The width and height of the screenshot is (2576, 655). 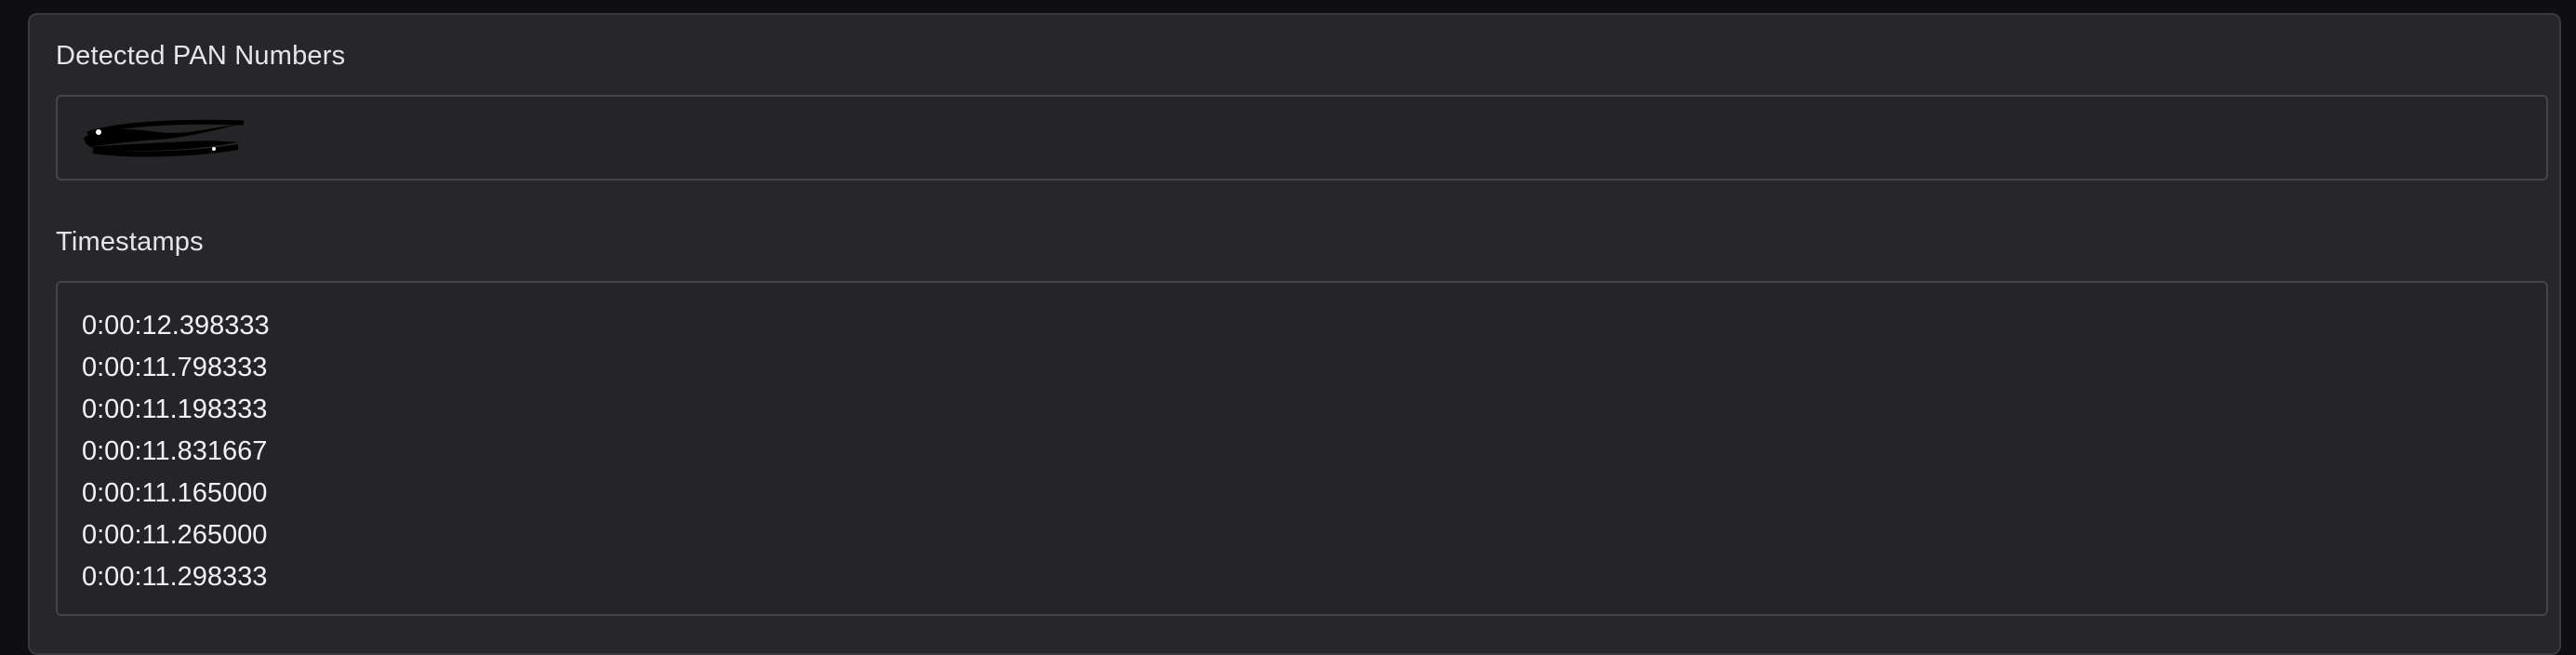 I want to click on timestamp-item: 0:00:11.298333, so click(x=175, y=577).